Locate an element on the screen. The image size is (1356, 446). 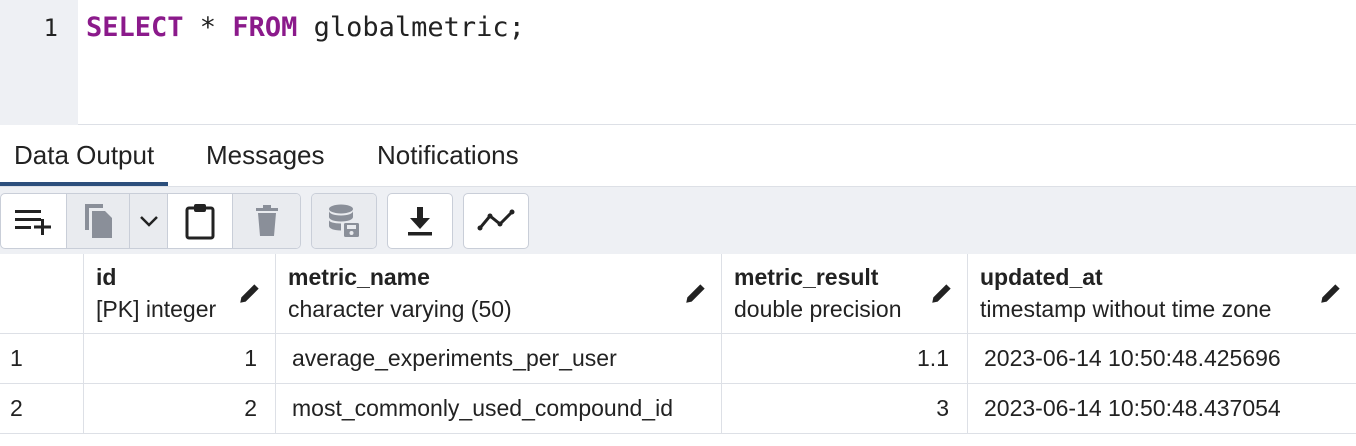
row-number: 1 is located at coordinates (16, 358).